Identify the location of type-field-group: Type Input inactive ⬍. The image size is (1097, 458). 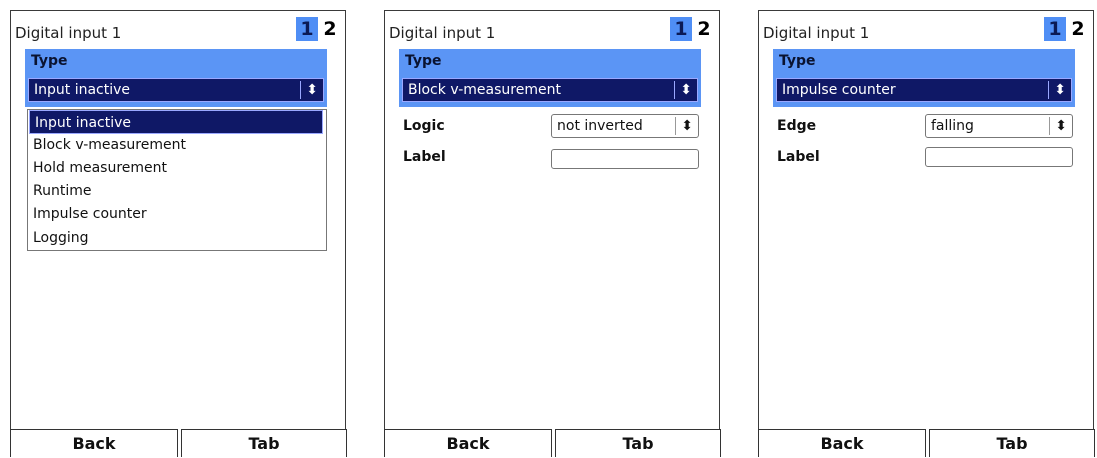
(176, 78).